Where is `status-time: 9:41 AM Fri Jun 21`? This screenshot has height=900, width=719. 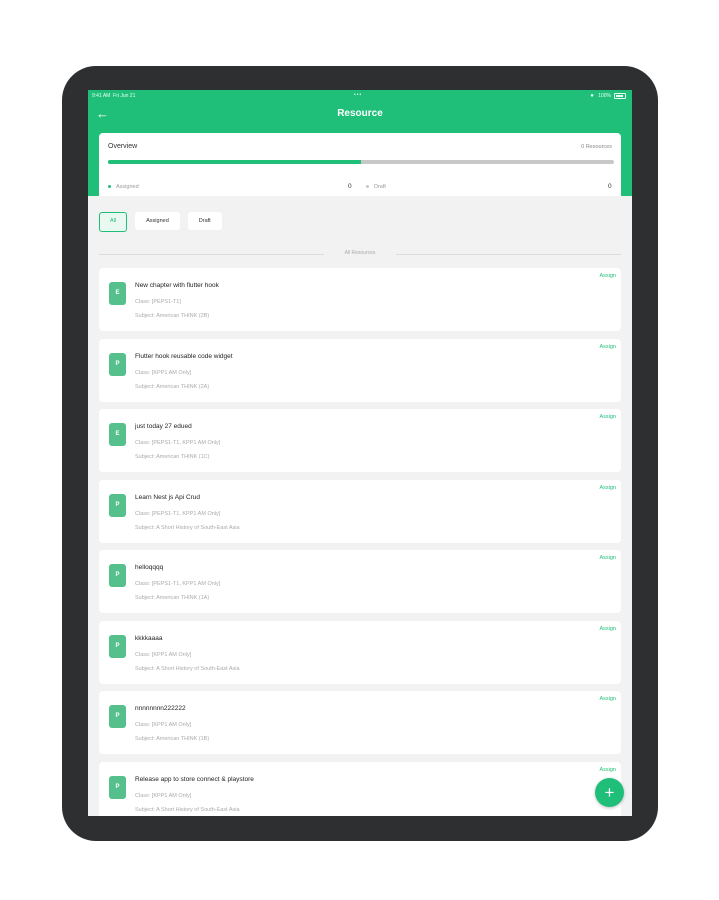
status-time: 9:41 AM Fri Jun 21 is located at coordinates (113, 96).